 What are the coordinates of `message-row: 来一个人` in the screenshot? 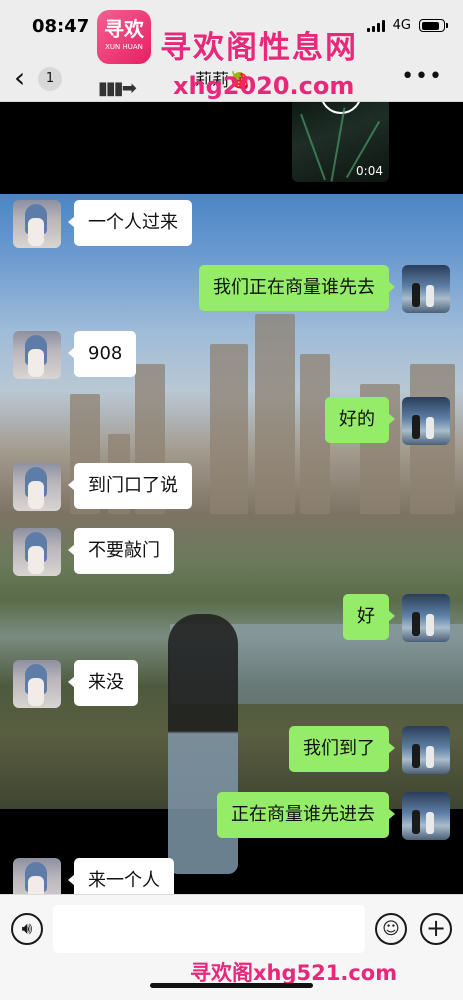 It's located at (93, 876).